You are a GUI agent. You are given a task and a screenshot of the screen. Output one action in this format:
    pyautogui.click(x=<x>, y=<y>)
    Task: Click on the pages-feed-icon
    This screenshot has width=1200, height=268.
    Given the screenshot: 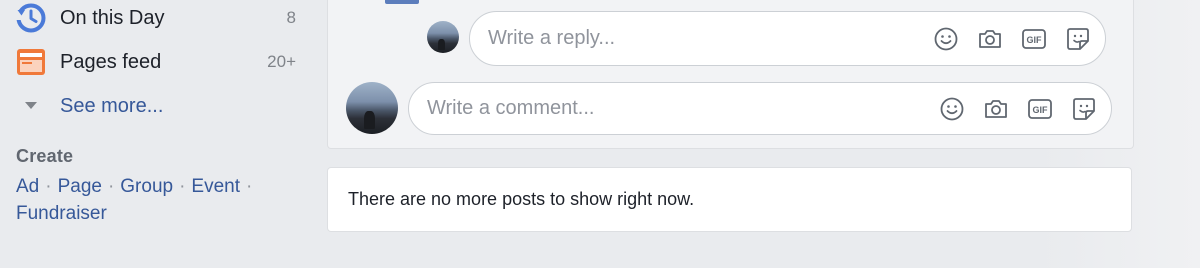 What is the action you would take?
    pyautogui.click(x=31, y=62)
    